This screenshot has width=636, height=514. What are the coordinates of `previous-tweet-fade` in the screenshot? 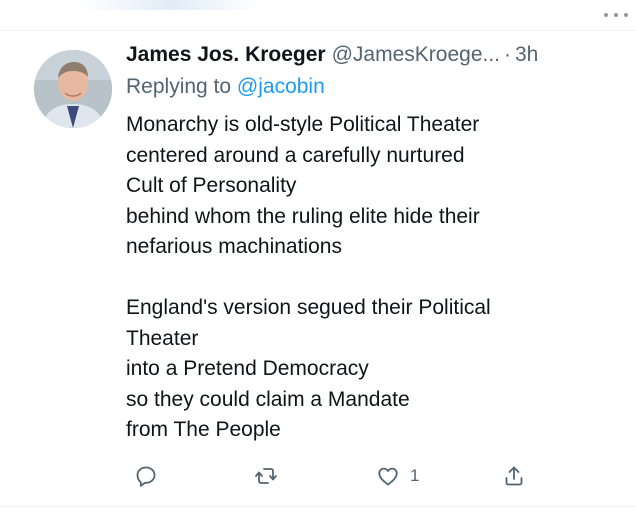 It's located at (170, 5).